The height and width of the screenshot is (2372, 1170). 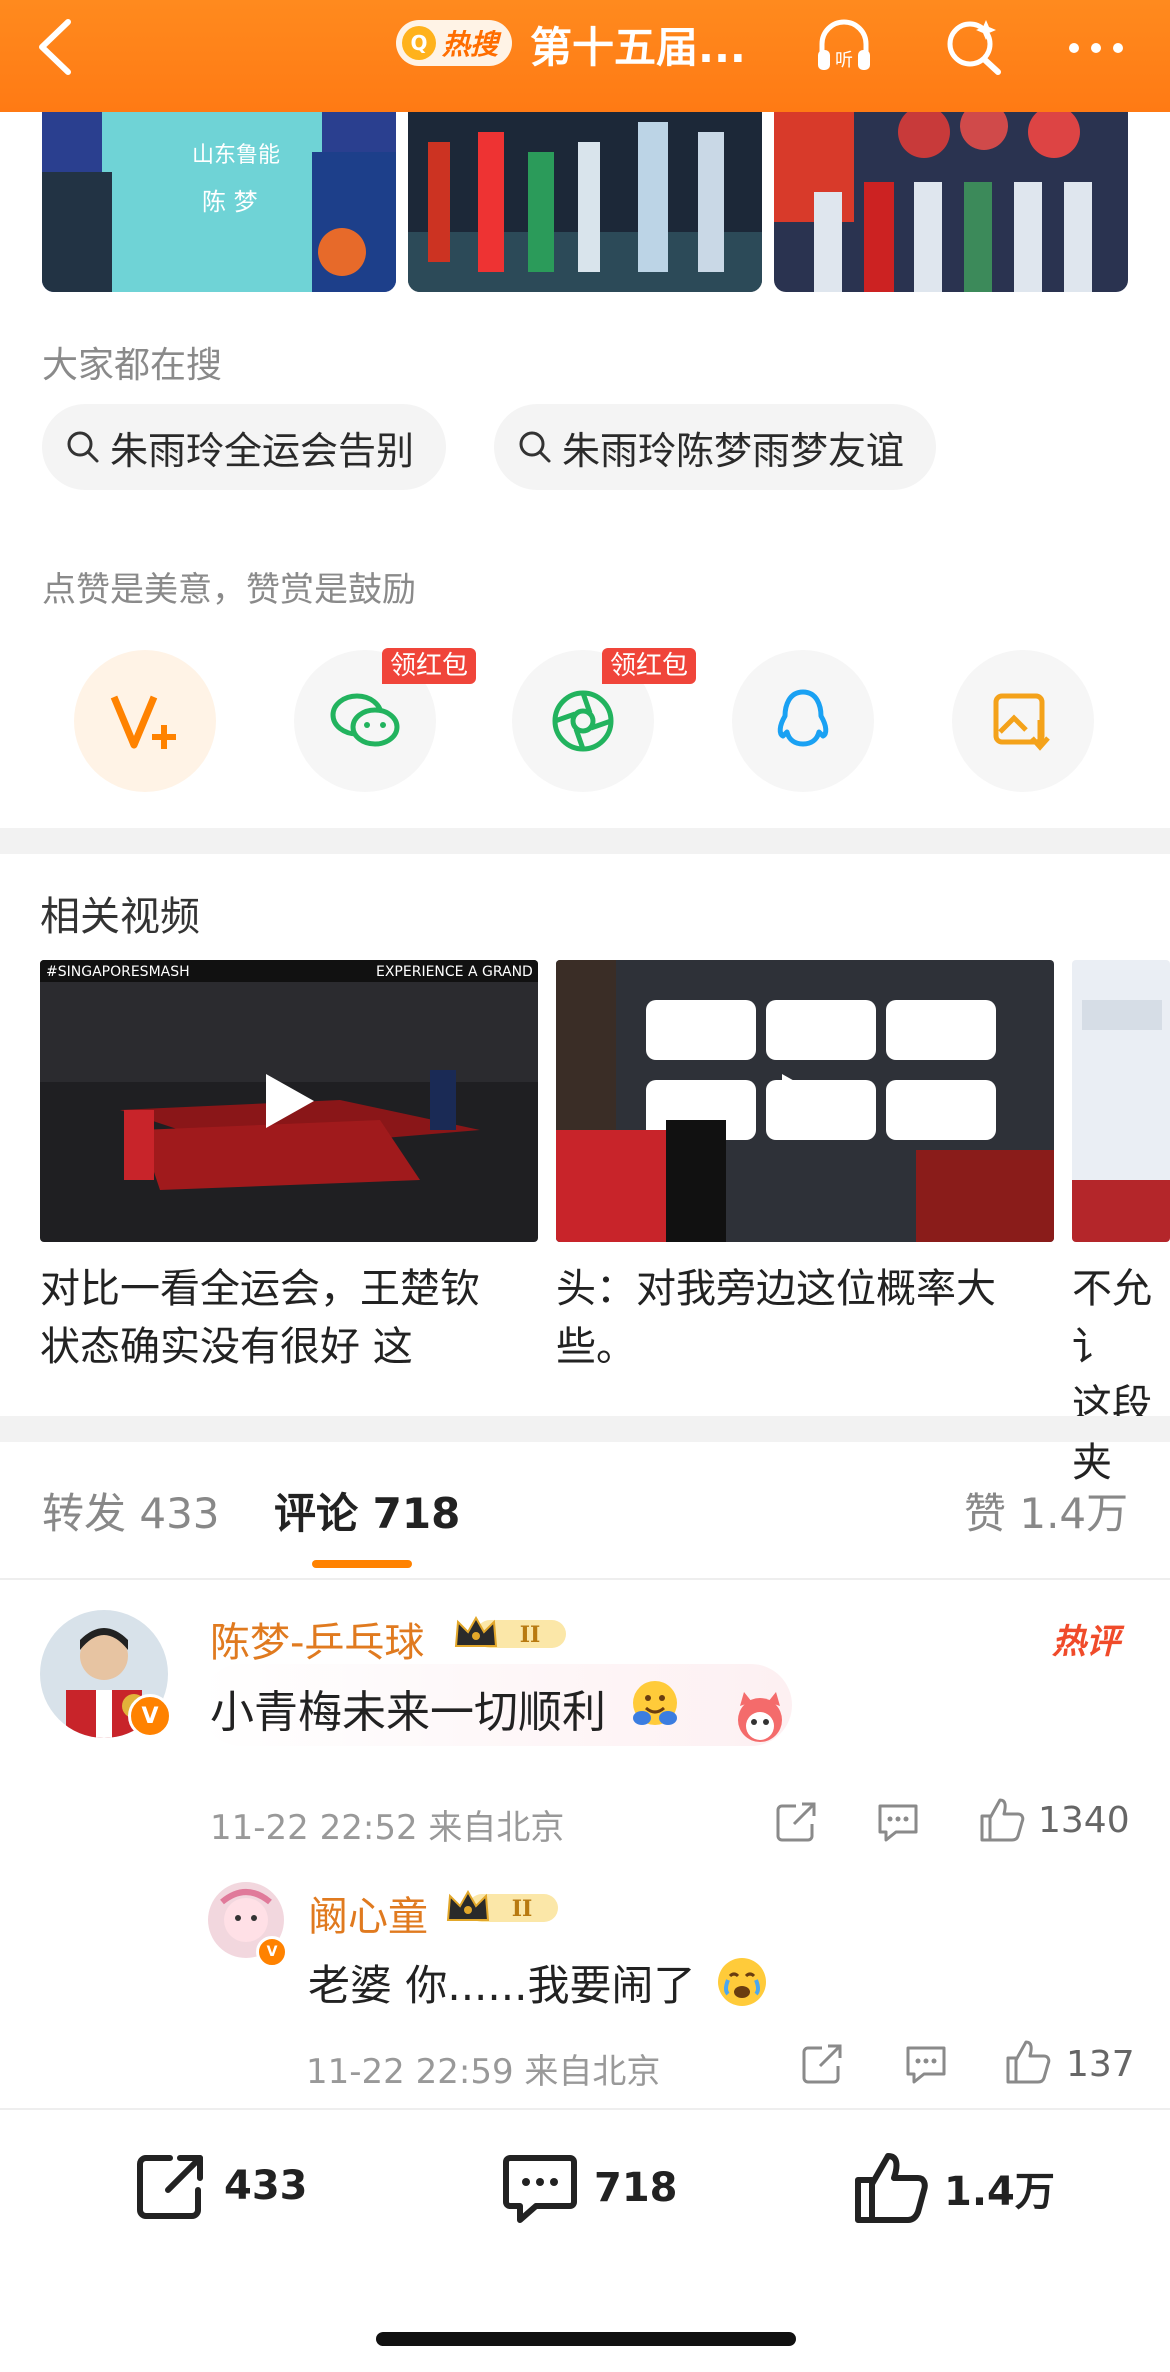 I want to click on tab-comments: 评论 718, so click(x=367, y=1510).